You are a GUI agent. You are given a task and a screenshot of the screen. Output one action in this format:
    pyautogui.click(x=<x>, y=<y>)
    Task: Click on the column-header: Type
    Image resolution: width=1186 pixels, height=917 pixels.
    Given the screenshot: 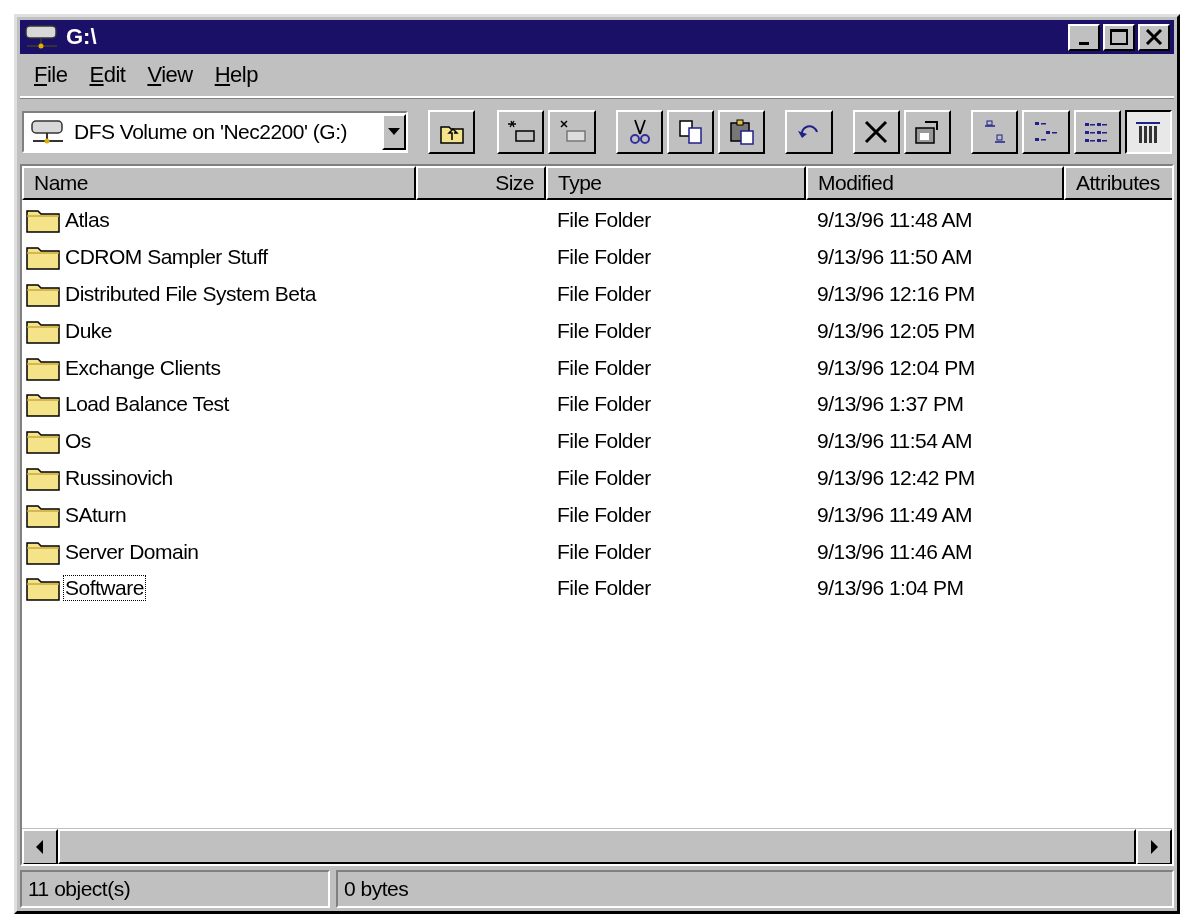 What is the action you would take?
    pyautogui.click(x=676, y=183)
    